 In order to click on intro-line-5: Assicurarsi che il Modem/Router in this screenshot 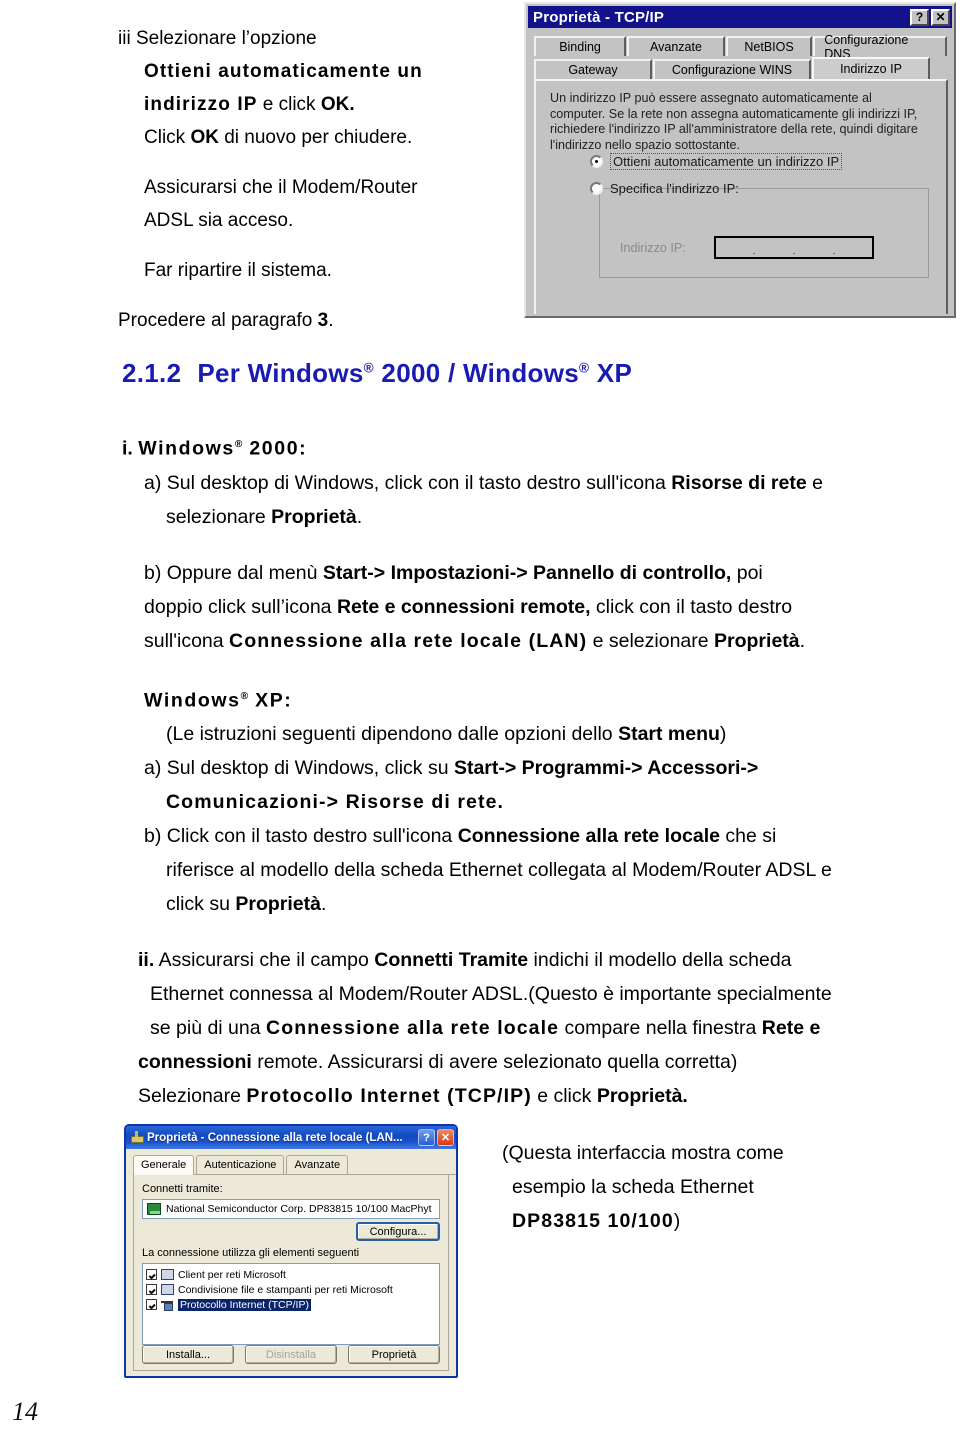, I will do `click(281, 187)`.